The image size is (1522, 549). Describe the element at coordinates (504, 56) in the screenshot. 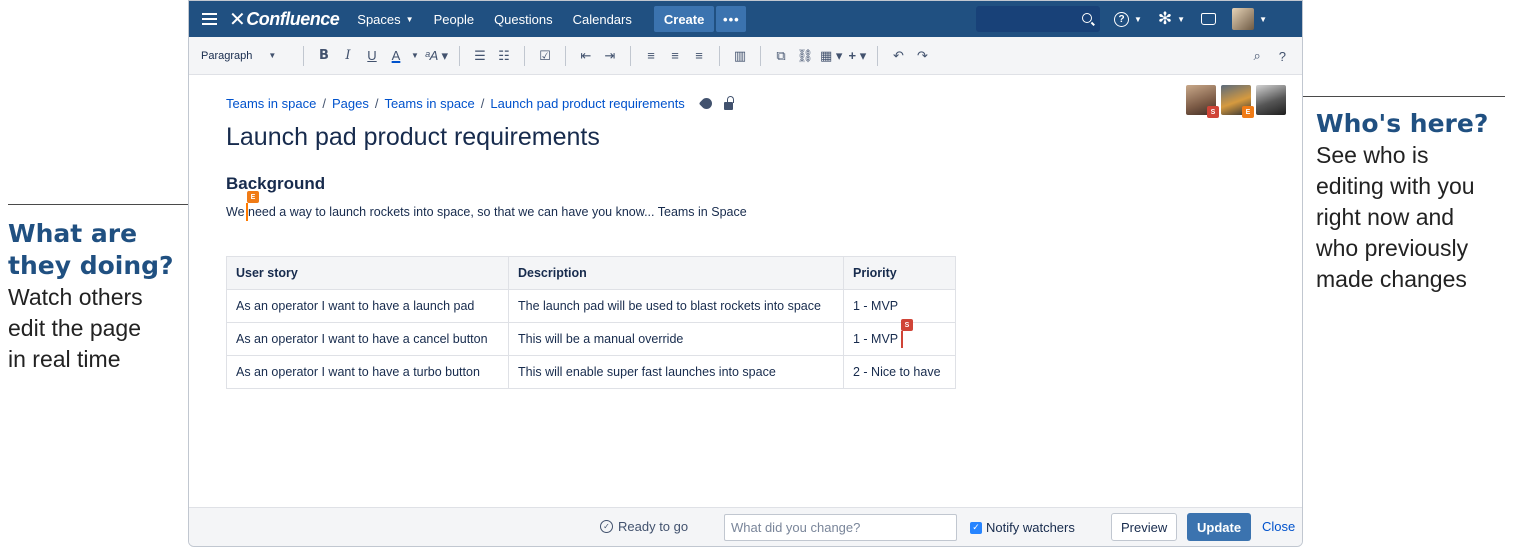

I see `numbered-list-icon: ☷` at that location.